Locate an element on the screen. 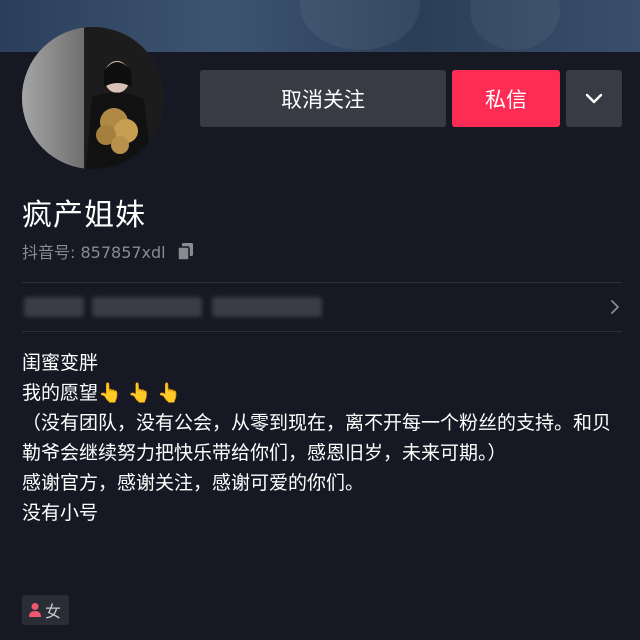  chevron-down-icon is located at coordinates (594, 98).